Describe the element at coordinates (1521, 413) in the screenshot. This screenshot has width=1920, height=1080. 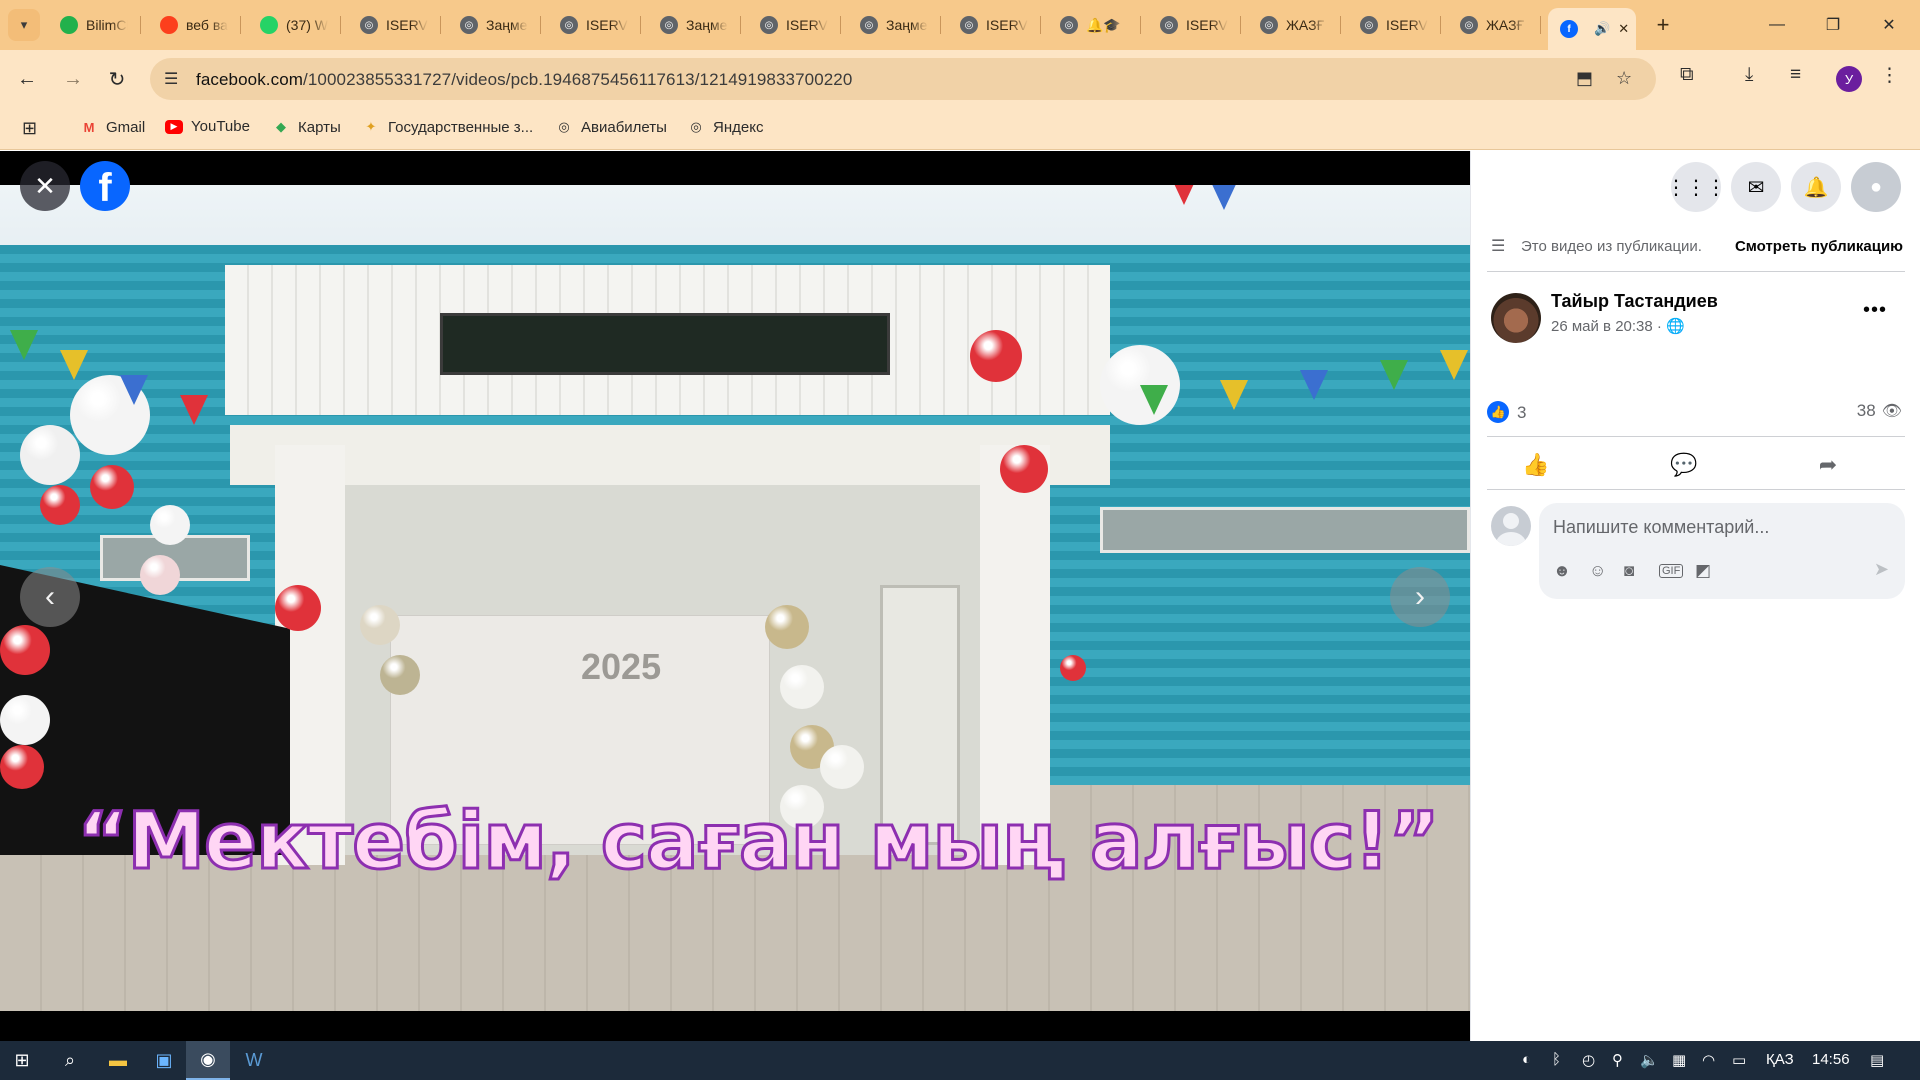
I see `like-count: 3` at that location.